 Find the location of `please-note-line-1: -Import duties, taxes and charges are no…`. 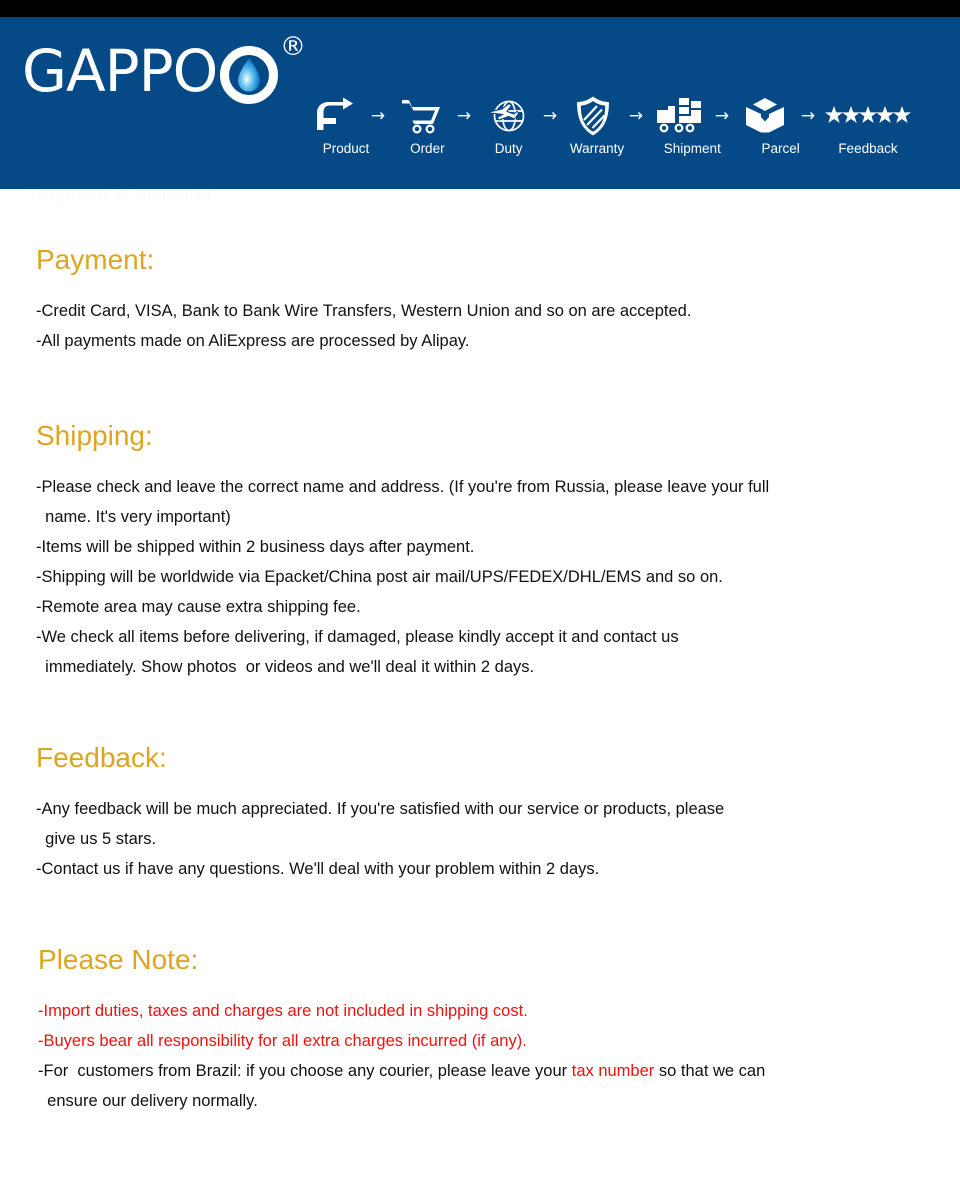

please-note-line-1: -Import duties, taxes and charges are no… is located at coordinates (283, 1011).